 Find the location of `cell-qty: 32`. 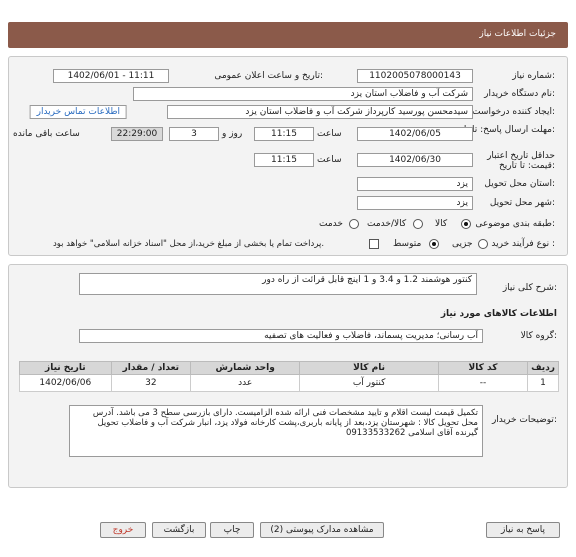

cell-qty: 32 is located at coordinates (151, 383).